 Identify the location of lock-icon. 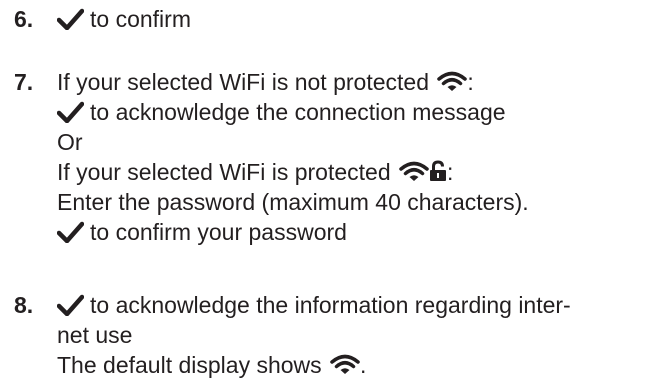
(438, 171).